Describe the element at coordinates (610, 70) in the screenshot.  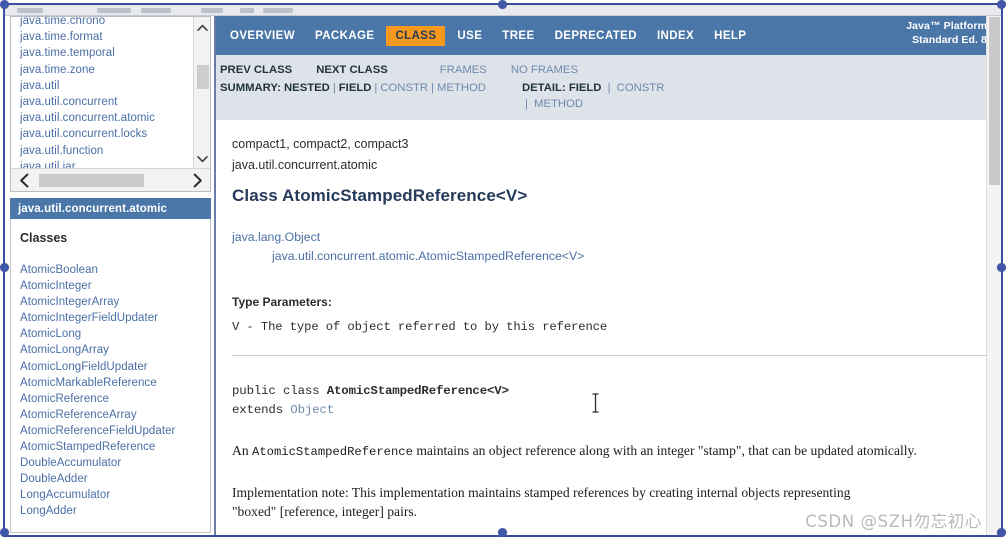
I see `subnav-row-classes: PREV CLASS NEXT CLASS FRAMES NO FRAMES` at that location.